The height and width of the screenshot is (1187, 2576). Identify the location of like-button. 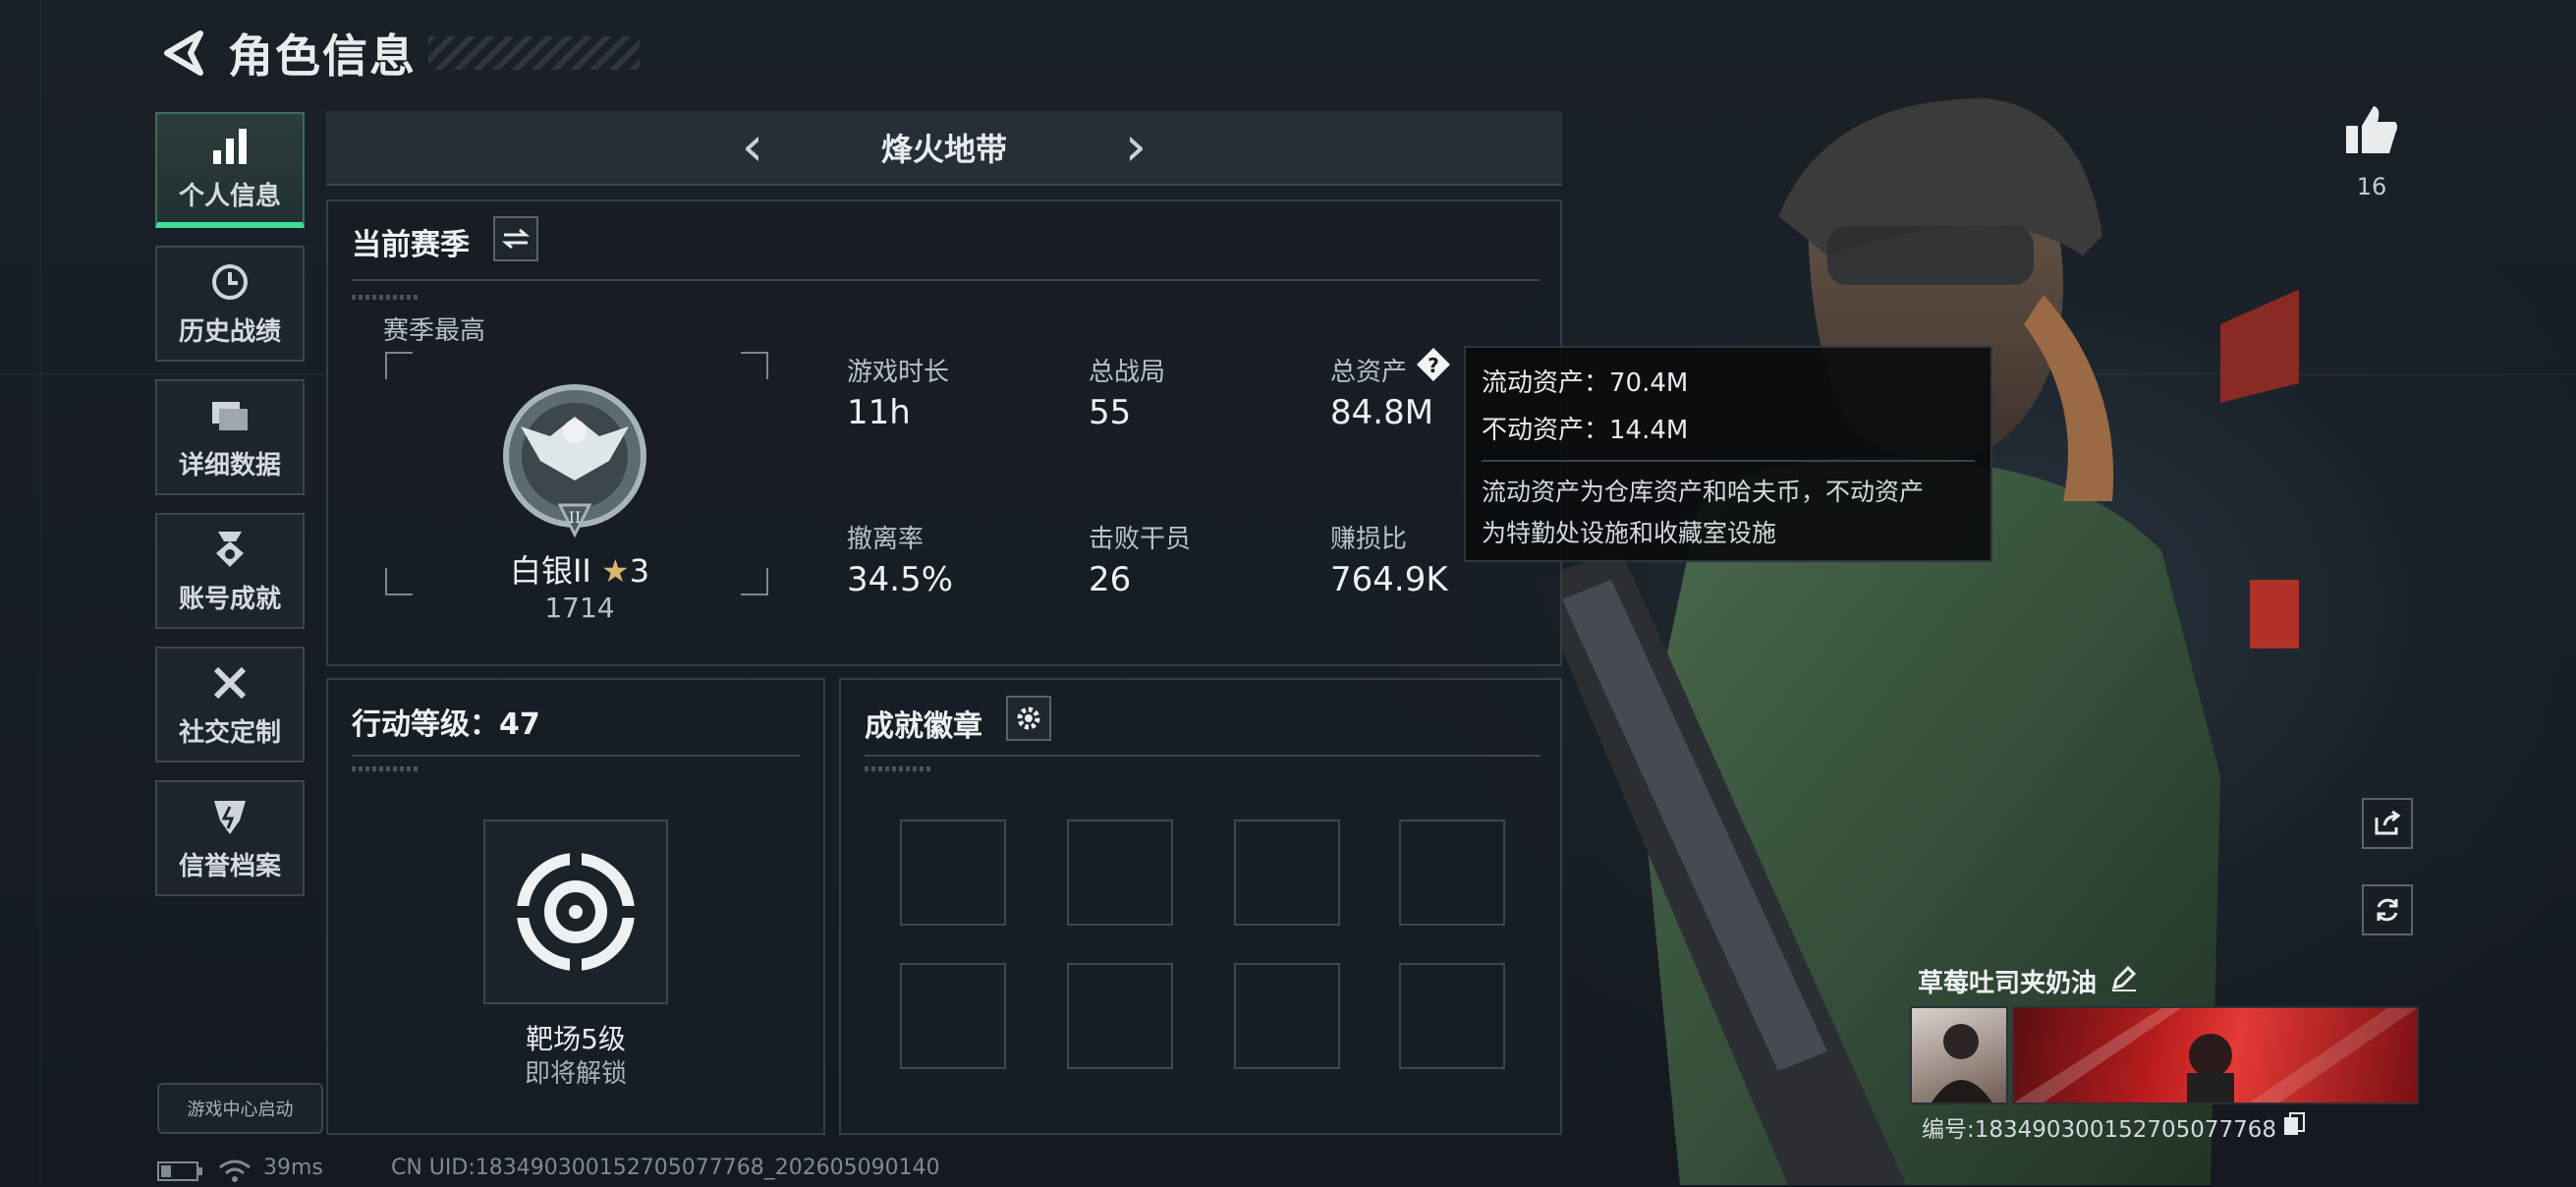
(2371, 131).